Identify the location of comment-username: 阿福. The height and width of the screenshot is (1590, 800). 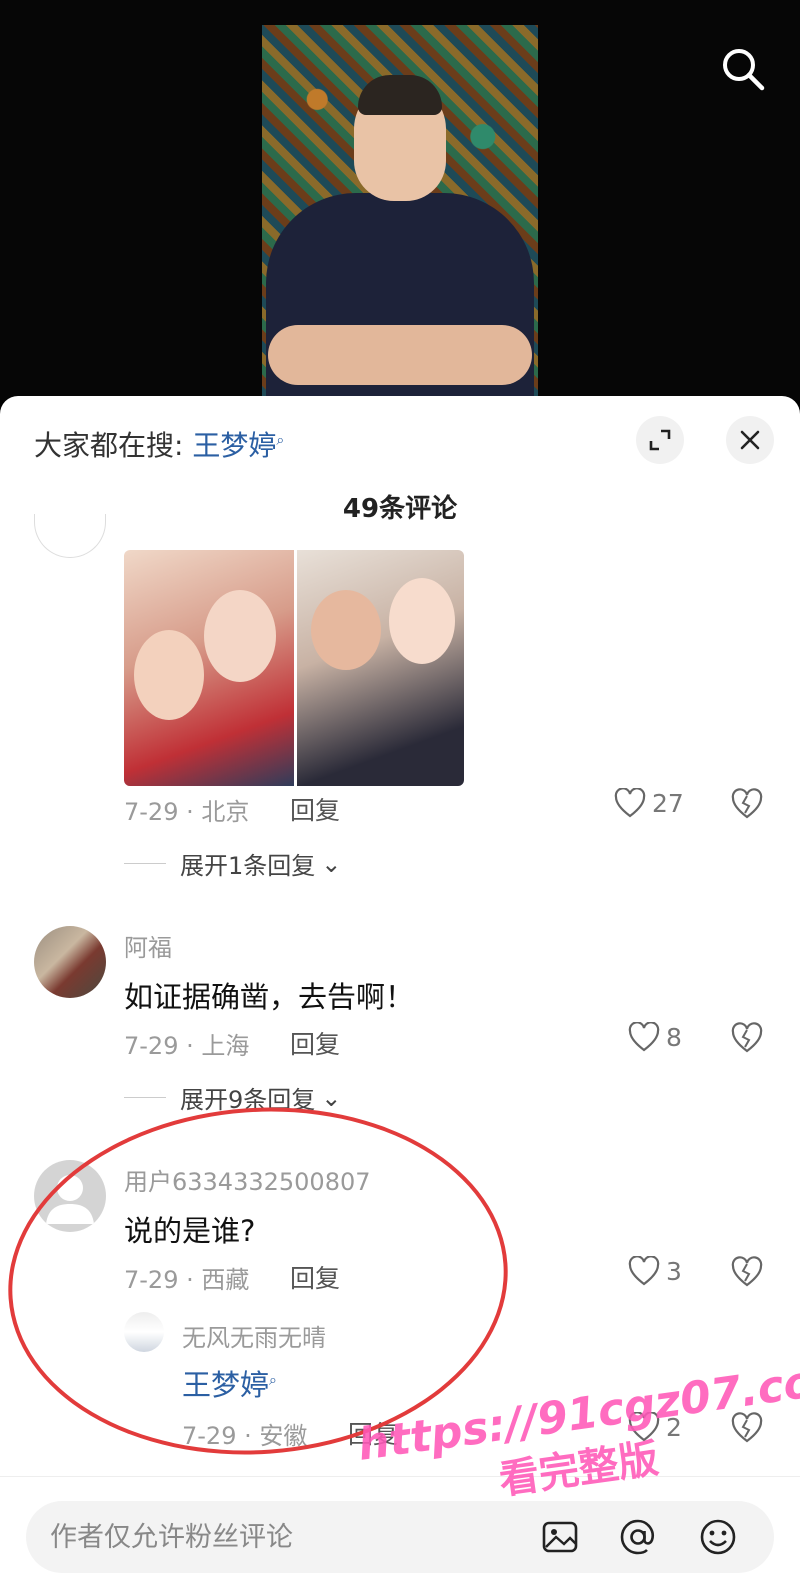
(148, 945).